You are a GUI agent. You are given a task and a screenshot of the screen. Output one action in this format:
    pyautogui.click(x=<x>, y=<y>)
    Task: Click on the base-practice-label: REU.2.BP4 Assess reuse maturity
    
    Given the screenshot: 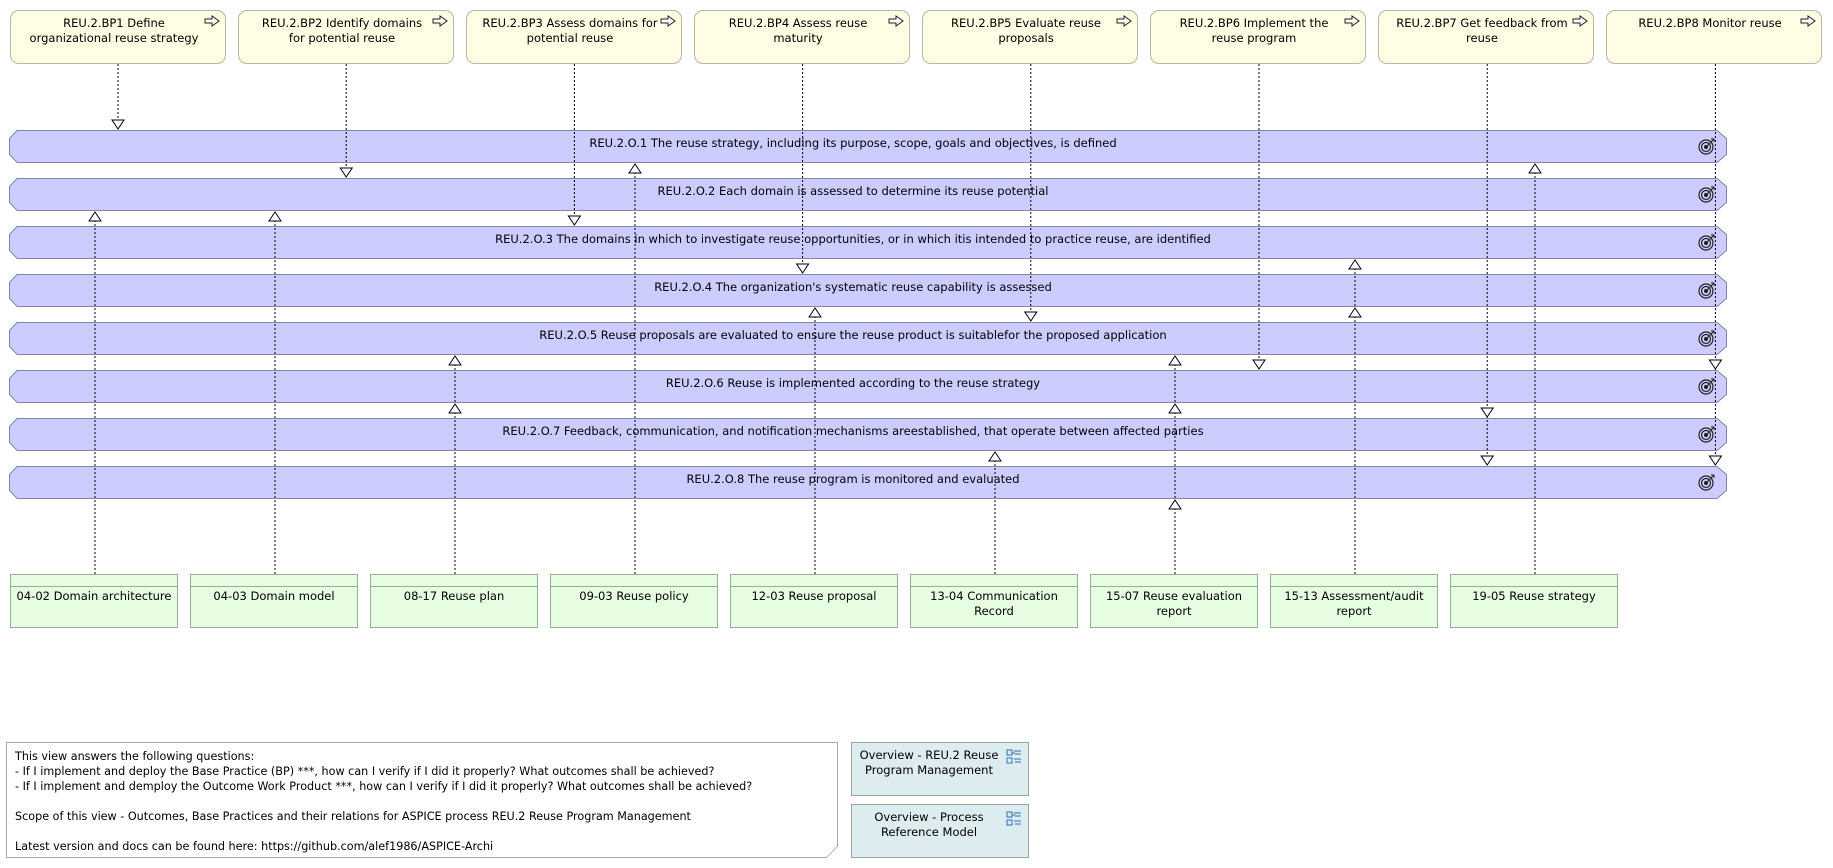 What is the action you would take?
    pyautogui.click(x=798, y=30)
    